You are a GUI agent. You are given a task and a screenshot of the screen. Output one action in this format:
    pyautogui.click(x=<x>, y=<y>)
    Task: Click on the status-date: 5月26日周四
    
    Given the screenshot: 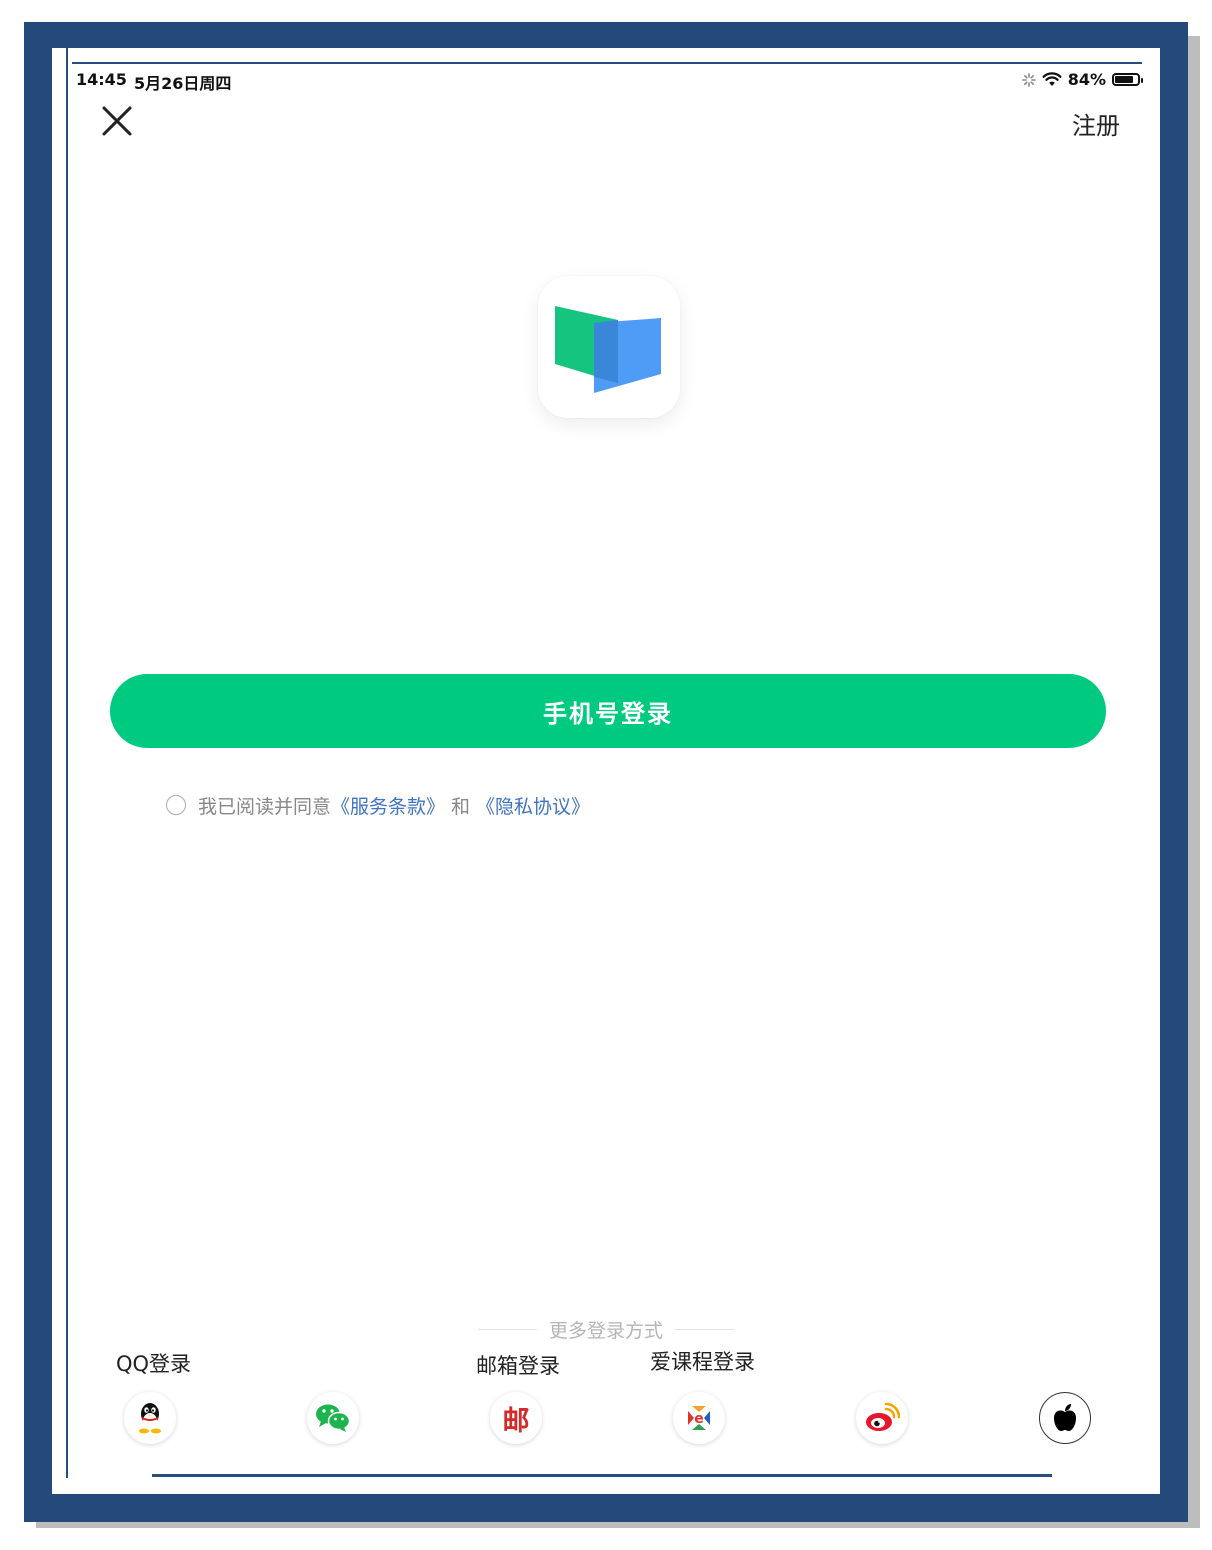 What is the action you would take?
    pyautogui.click(x=183, y=83)
    